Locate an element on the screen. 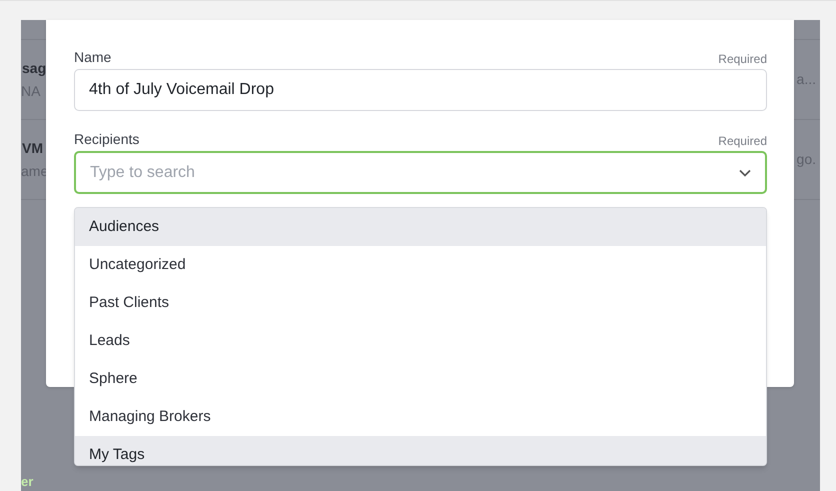 The height and width of the screenshot is (491, 836). group-header: My Tags is located at coordinates (420, 450).